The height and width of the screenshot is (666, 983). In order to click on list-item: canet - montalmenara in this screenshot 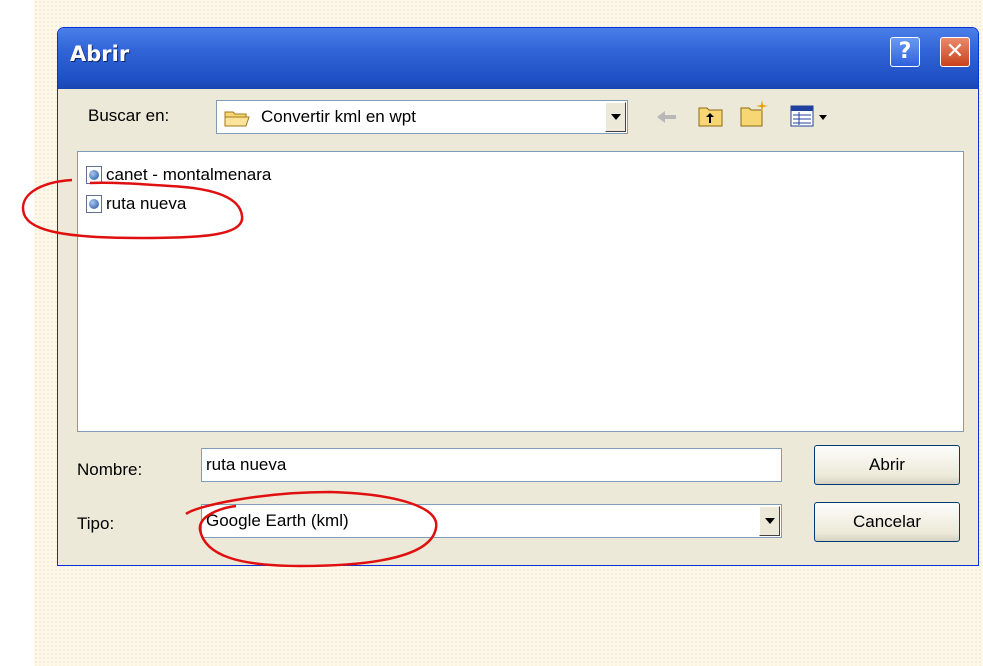, I will do `click(178, 175)`.